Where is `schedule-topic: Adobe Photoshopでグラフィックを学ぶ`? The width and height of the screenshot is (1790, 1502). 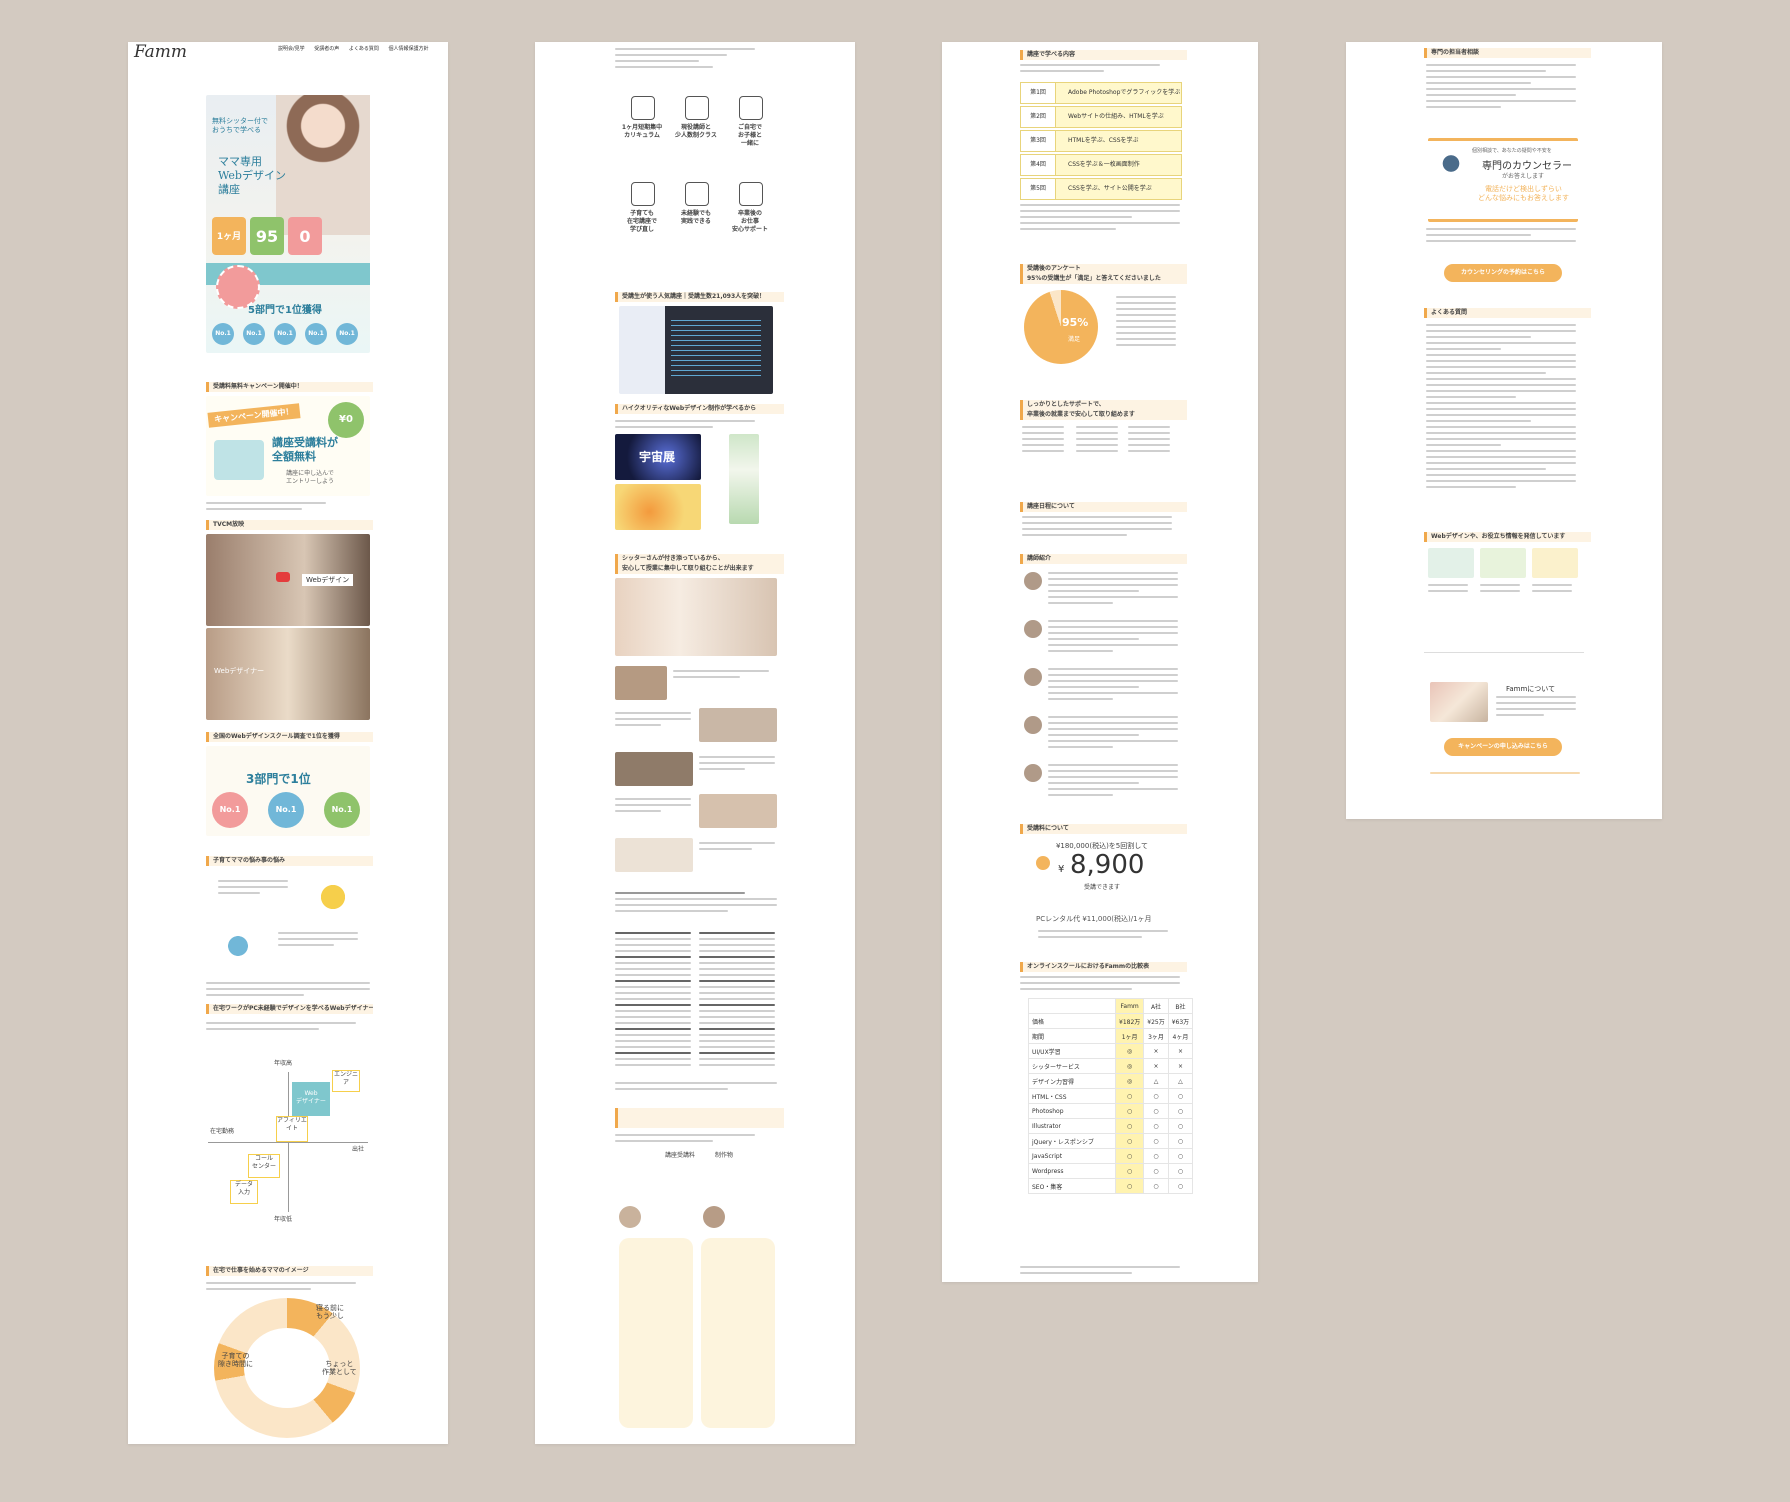
schedule-topic: Adobe Photoshopでグラフィックを学ぶ is located at coordinates (1124, 92).